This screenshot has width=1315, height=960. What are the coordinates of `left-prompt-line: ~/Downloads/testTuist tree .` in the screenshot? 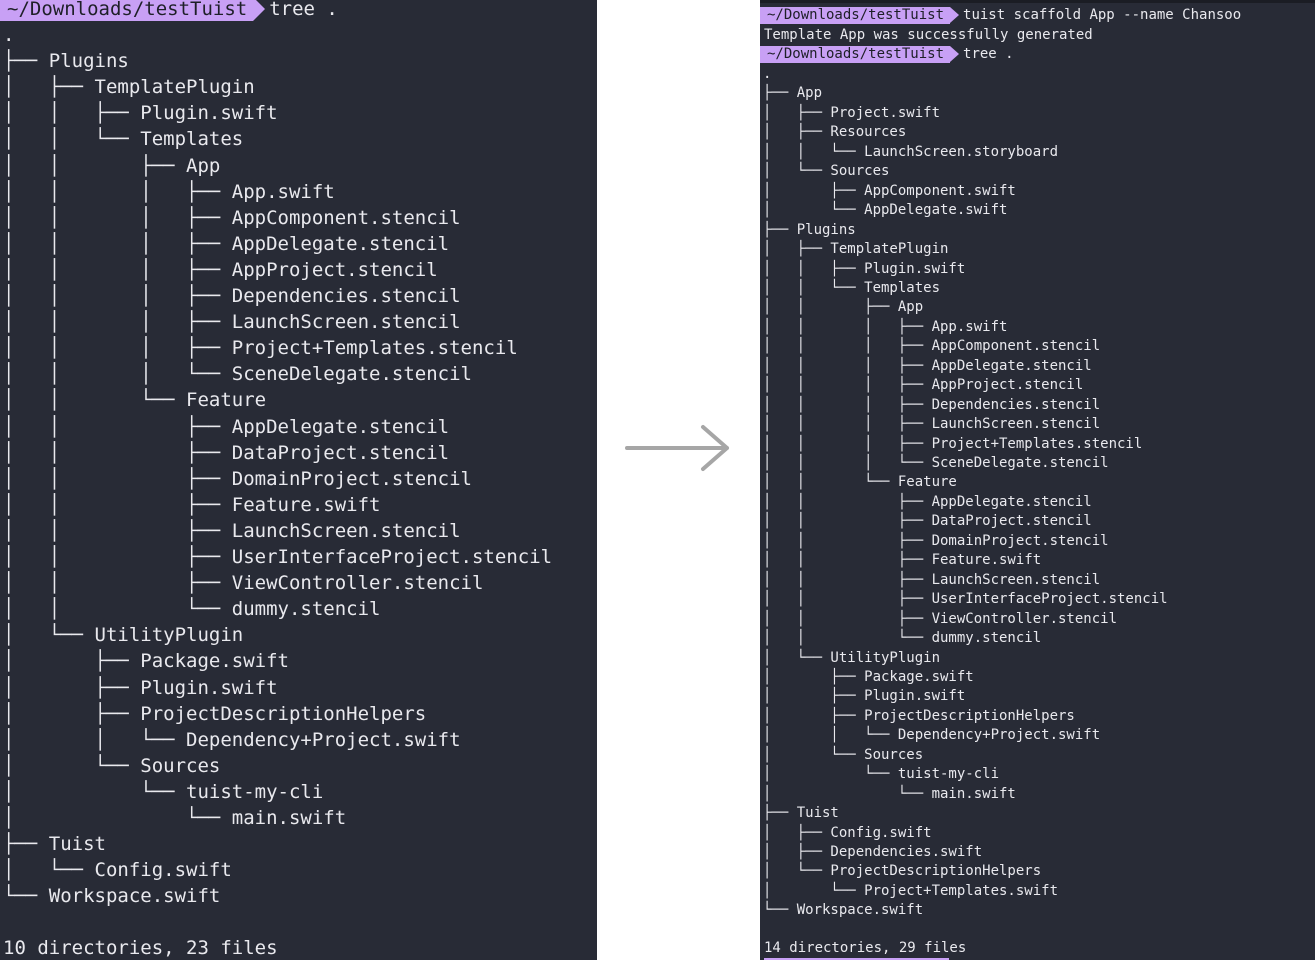 It's located at (169, 11).